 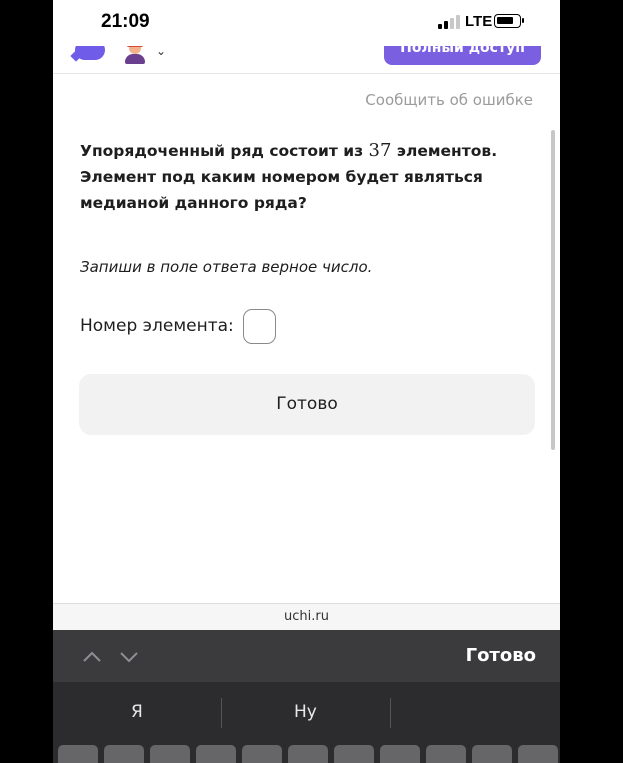 What do you see at coordinates (449, 100) in the screenshot?
I see `report-error-link: Сообщить об ошибке` at bounding box center [449, 100].